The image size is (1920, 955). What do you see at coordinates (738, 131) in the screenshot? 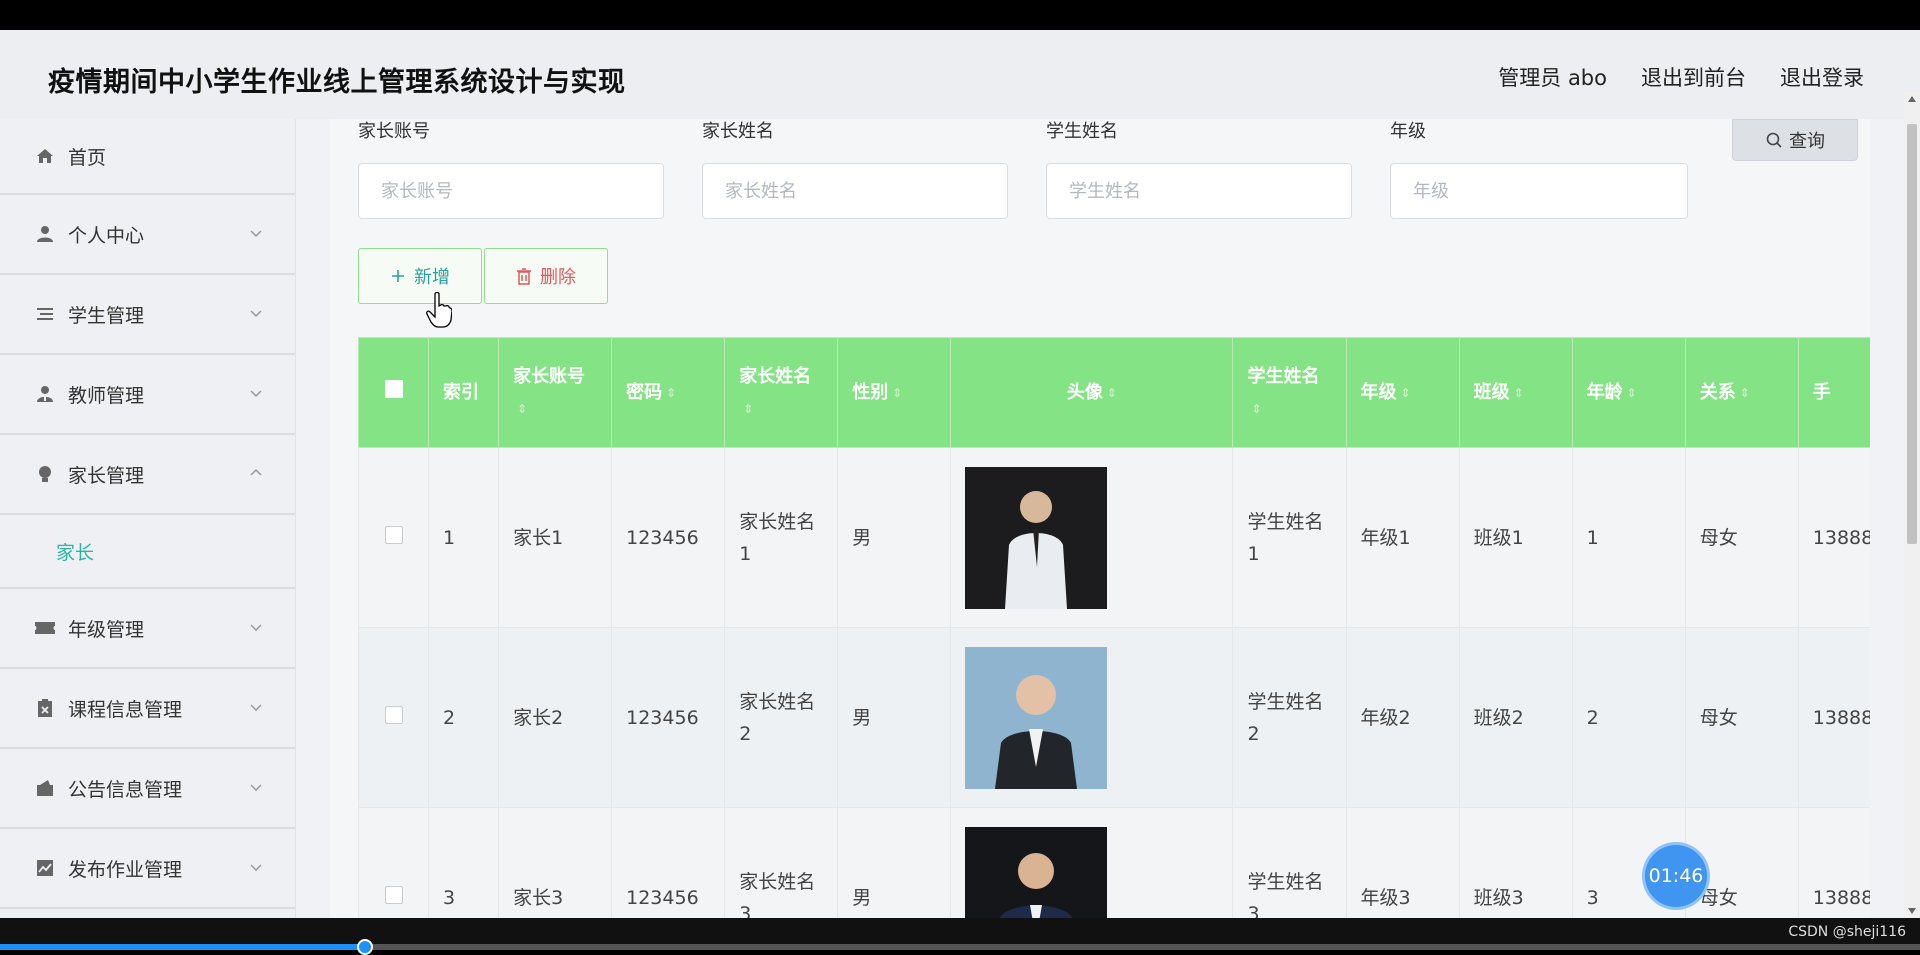
I see `filter-label: 家长姓名` at bounding box center [738, 131].